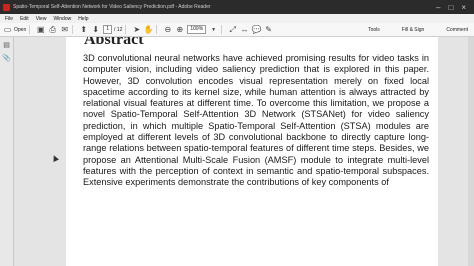  Describe the element at coordinates (83, 29) in the screenshot. I see `previous-page-icon: ⬆` at that location.